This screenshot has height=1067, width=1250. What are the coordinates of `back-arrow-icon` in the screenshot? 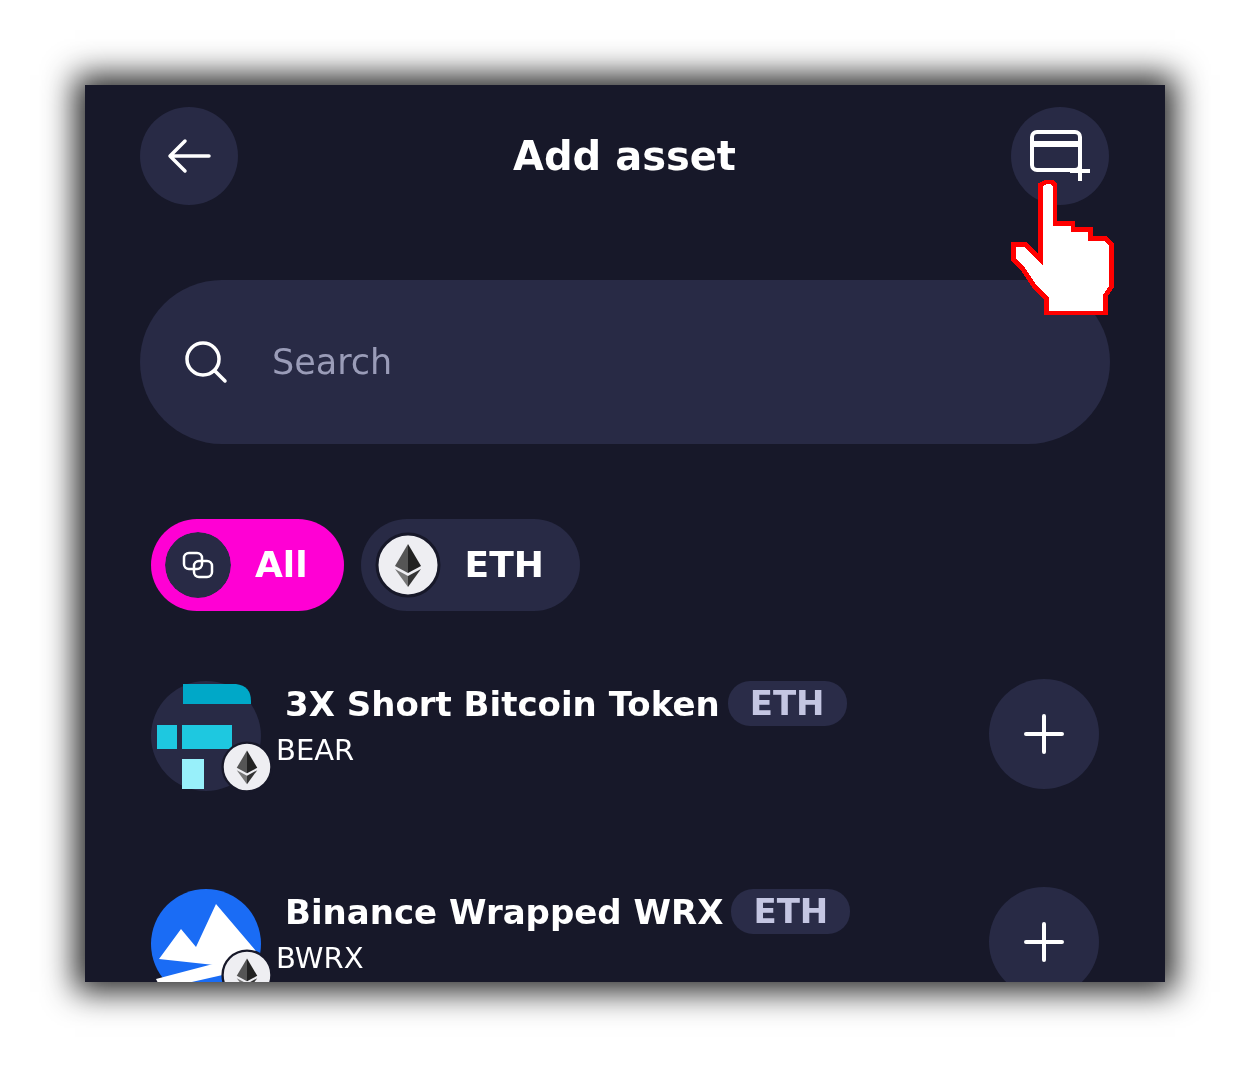 It's located at (189, 156).